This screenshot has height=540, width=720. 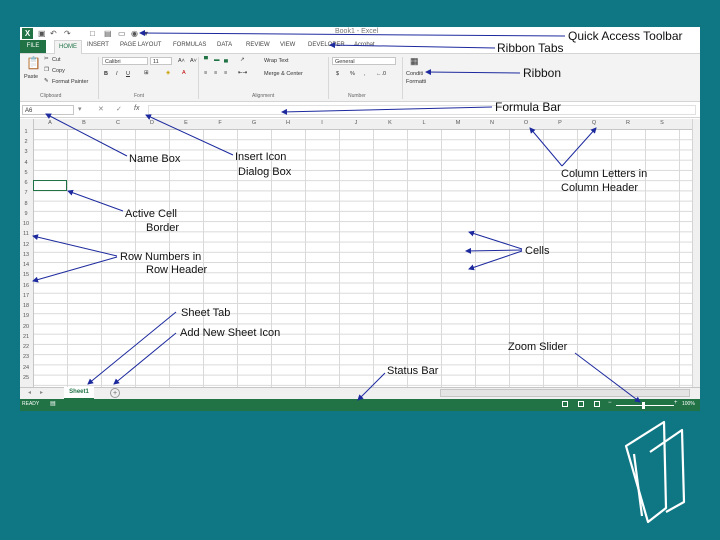 I want to click on new-file-icon: □, so click(x=92, y=33).